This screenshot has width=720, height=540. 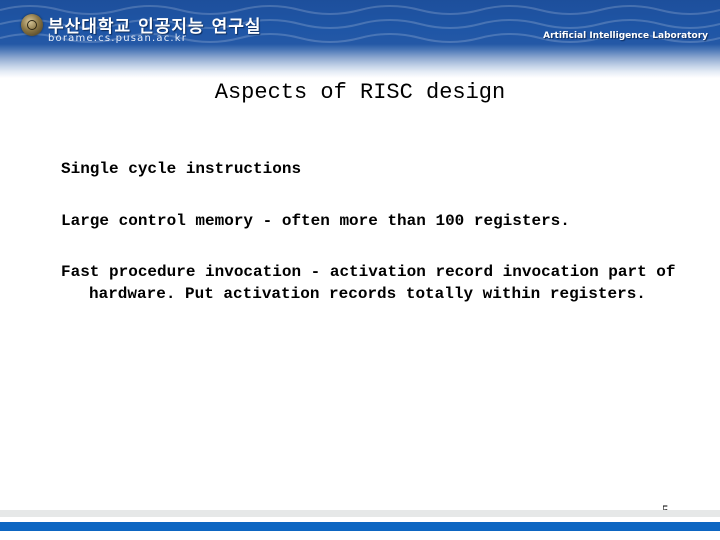 I want to click on lab-name: Artificial Intelligence Laboratory, so click(x=625, y=36).